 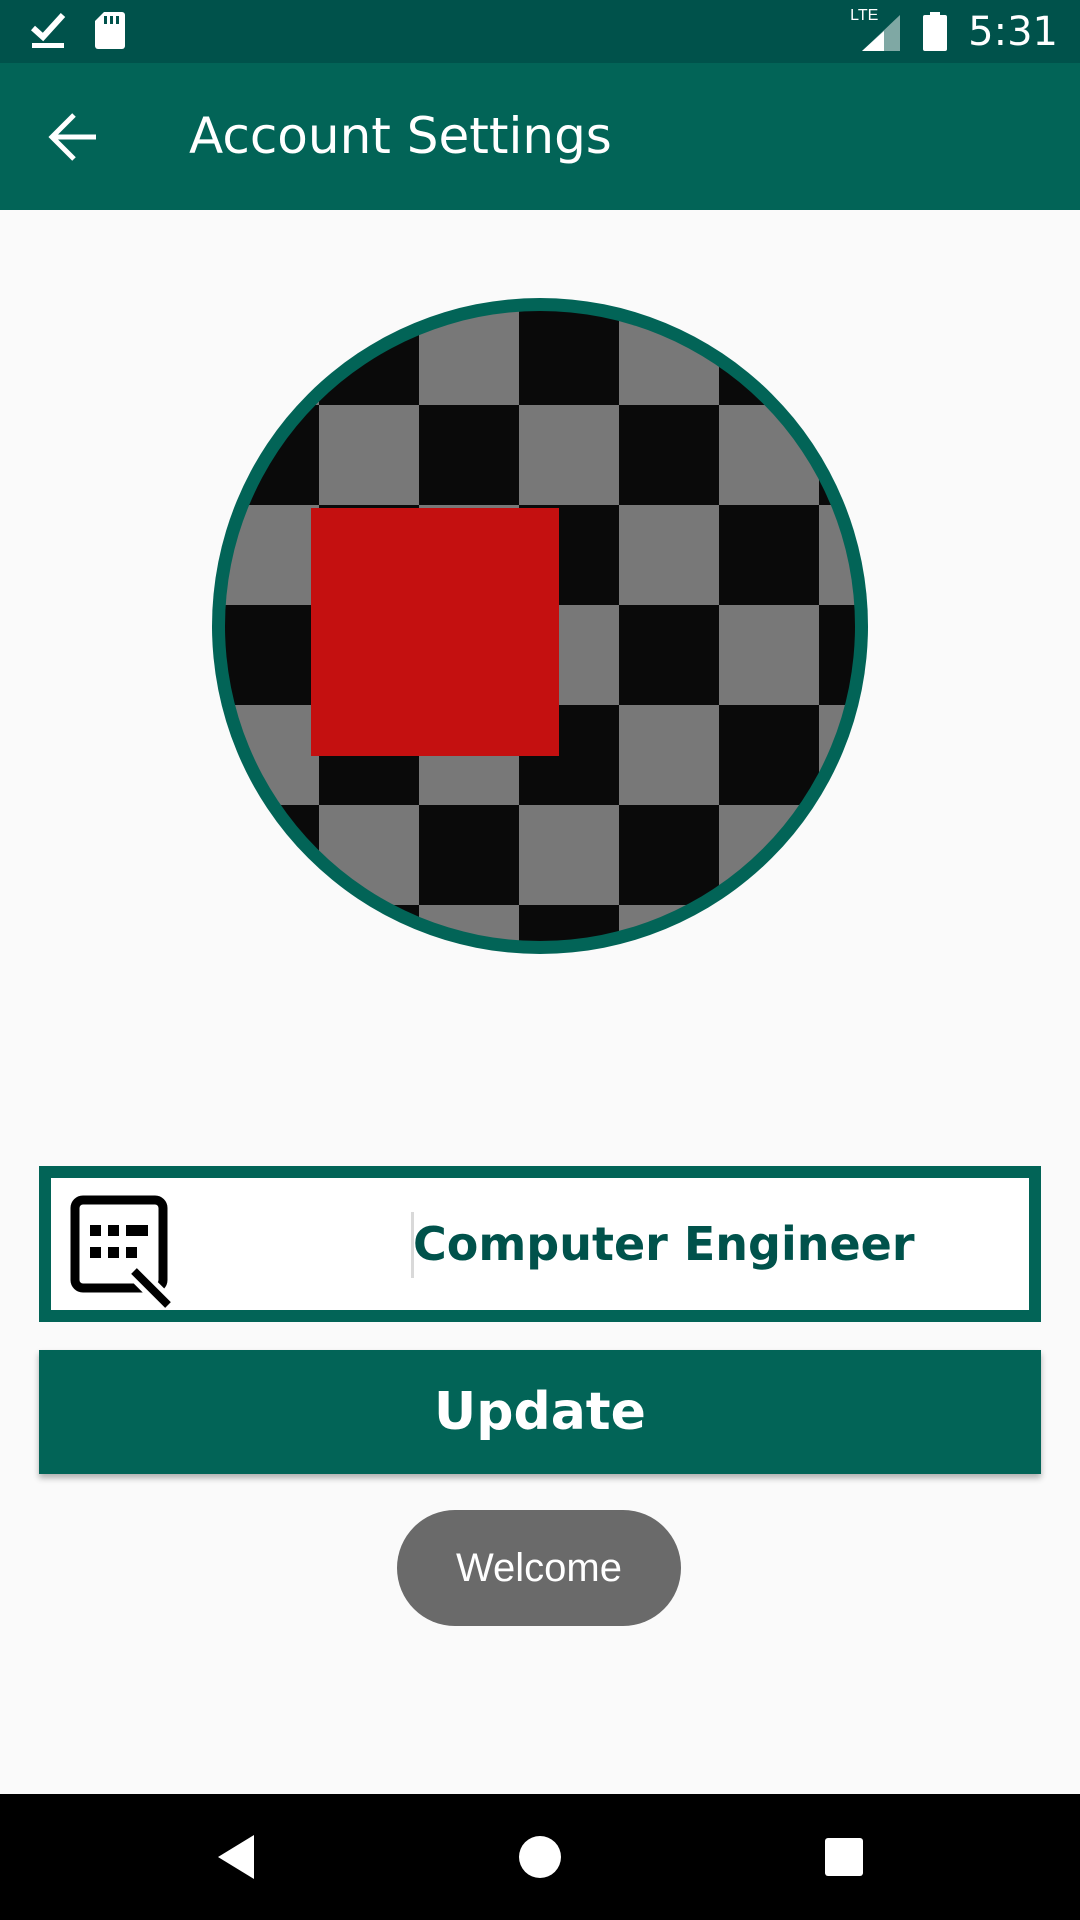 What do you see at coordinates (539, 1568) in the screenshot?
I see `welcome-toast: Welcome` at bounding box center [539, 1568].